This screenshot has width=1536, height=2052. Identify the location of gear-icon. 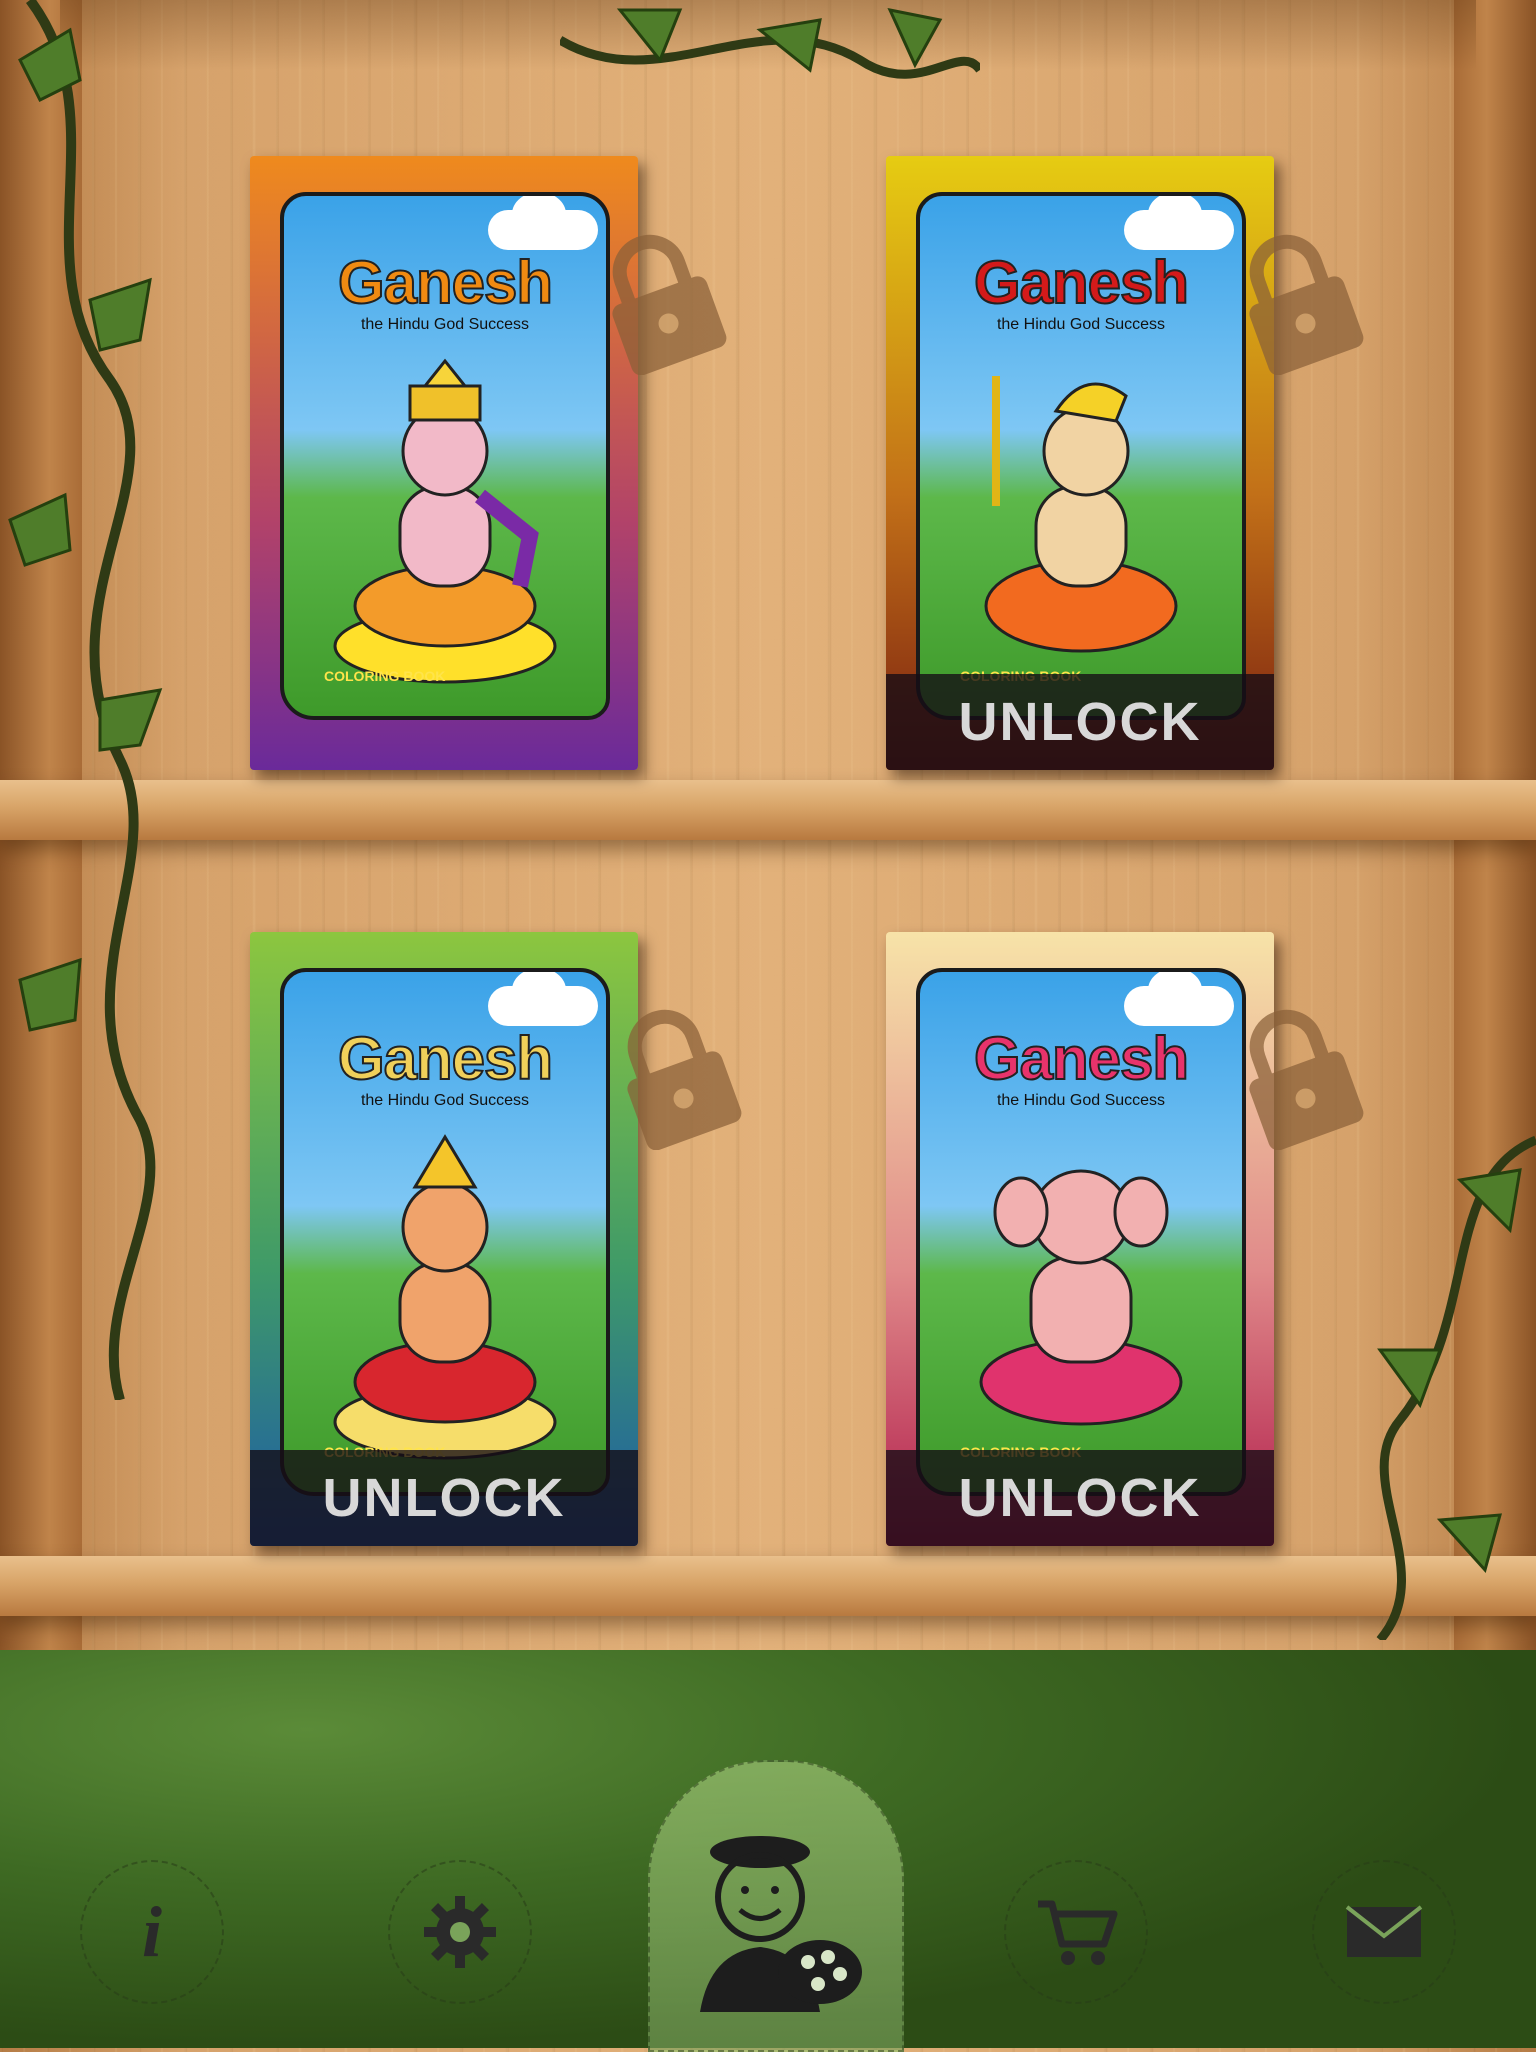
(460, 1932).